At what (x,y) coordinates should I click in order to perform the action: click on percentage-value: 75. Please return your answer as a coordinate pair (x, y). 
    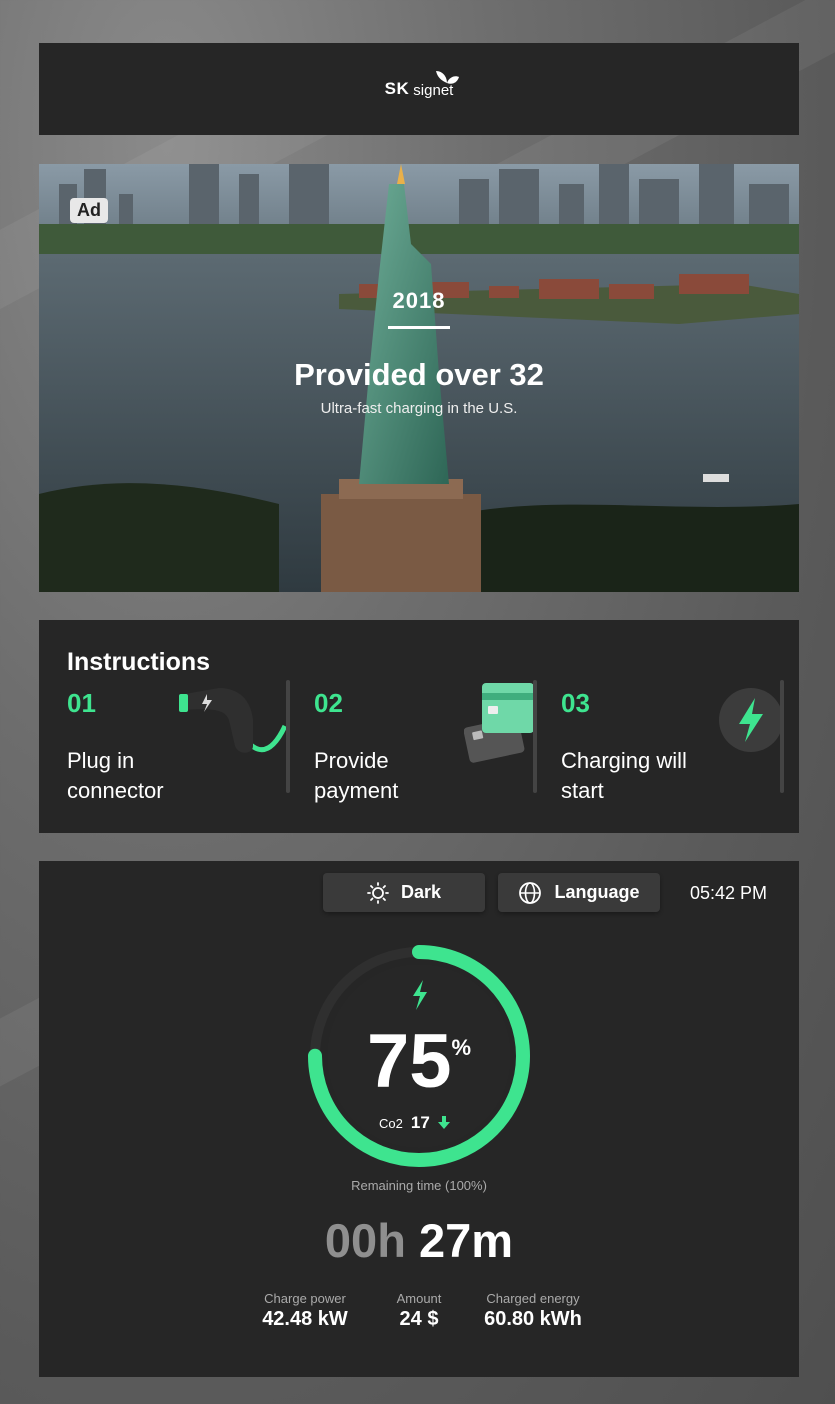
    Looking at the image, I should click on (409, 1061).